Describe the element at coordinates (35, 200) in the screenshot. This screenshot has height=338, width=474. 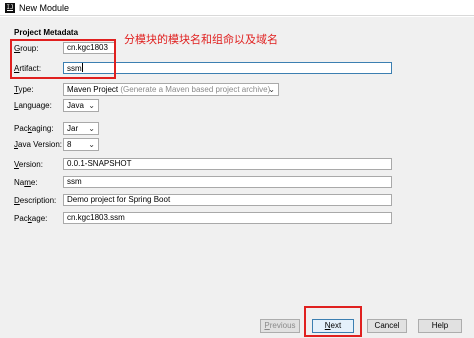
I see `description-label: Description:` at that location.